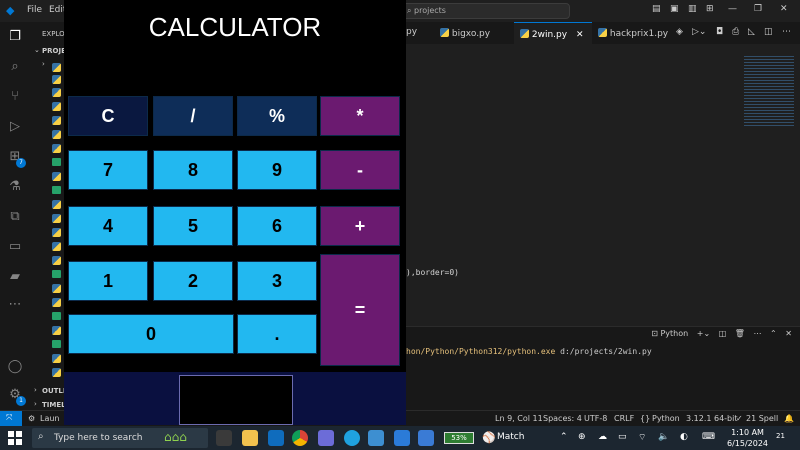  I want to click on explorer-icon: ❐, so click(15, 37).